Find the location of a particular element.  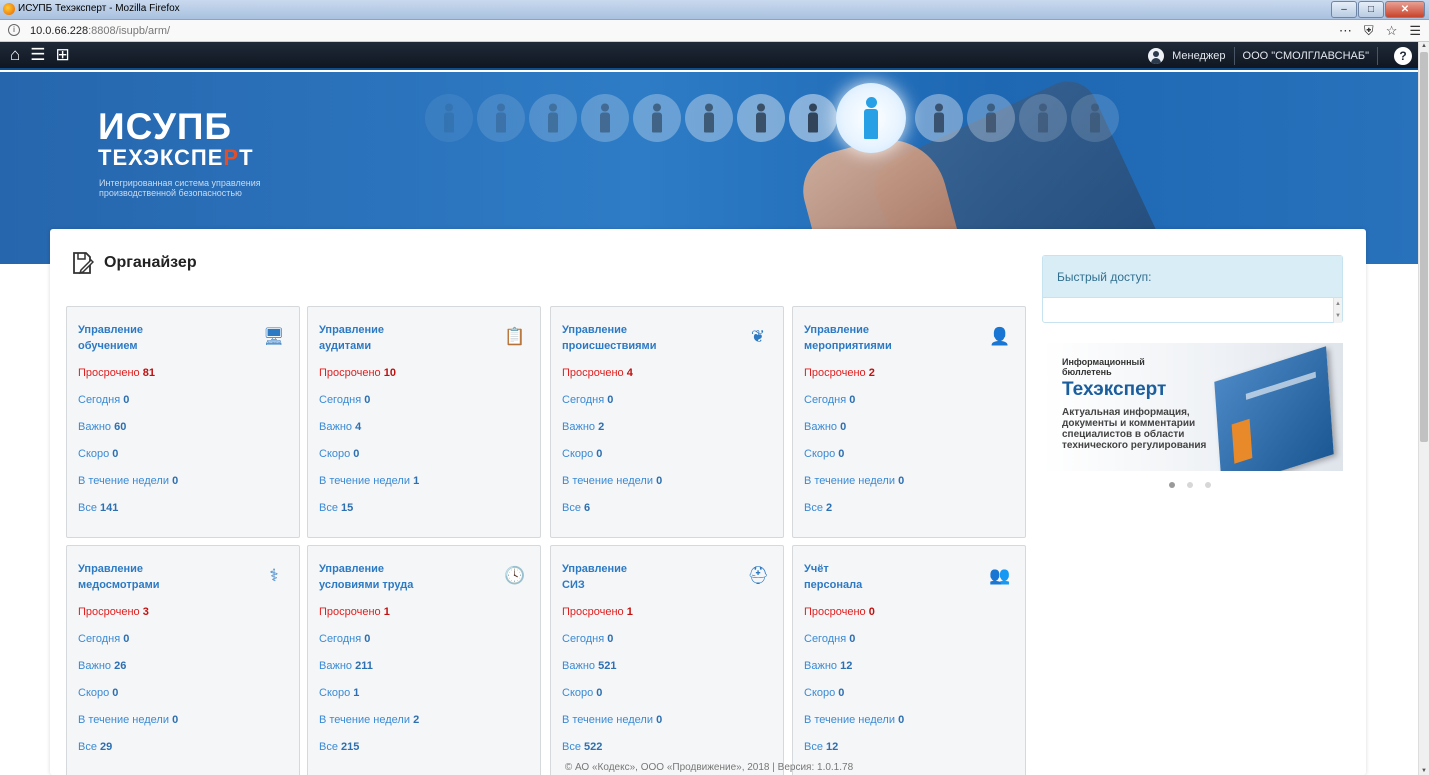

card-row-important: Важно 60 is located at coordinates (102, 427).